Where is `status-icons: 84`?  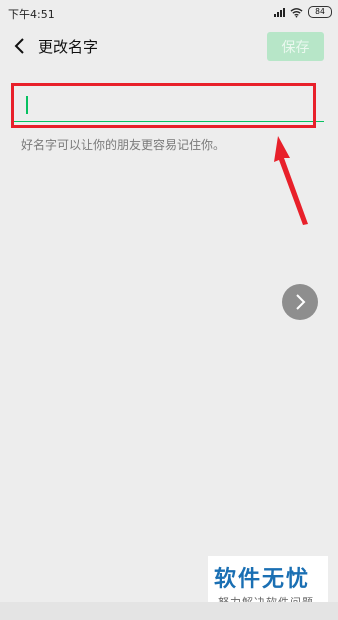 status-icons: 84 is located at coordinates (303, 12).